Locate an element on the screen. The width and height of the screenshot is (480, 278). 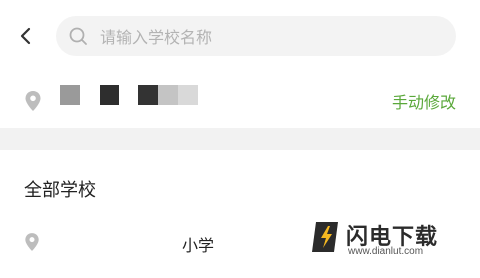
chevron-left-icon is located at coordinates (25, 36).